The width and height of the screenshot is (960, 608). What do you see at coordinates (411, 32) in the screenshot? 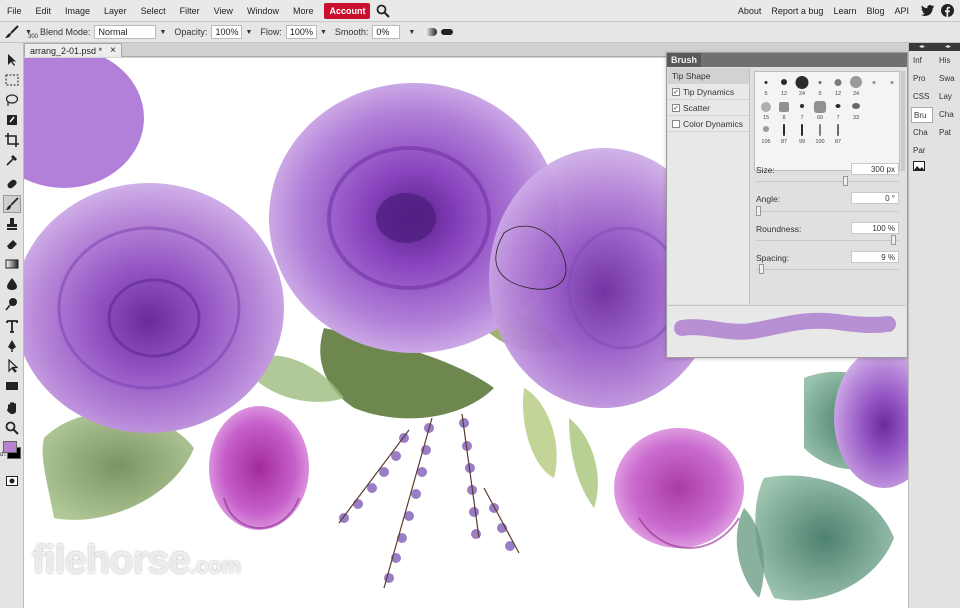
I see `smooth-chevron-icon: ▼` at bounding box center [411, 32].